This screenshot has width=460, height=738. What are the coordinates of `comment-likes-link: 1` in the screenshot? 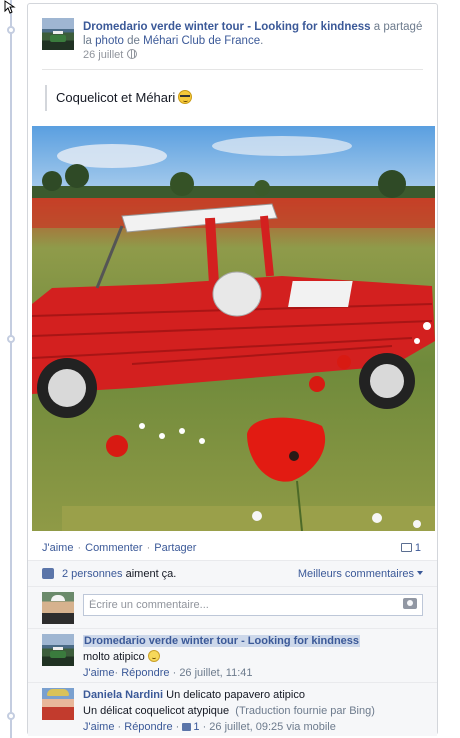 It's located at (191, 727).